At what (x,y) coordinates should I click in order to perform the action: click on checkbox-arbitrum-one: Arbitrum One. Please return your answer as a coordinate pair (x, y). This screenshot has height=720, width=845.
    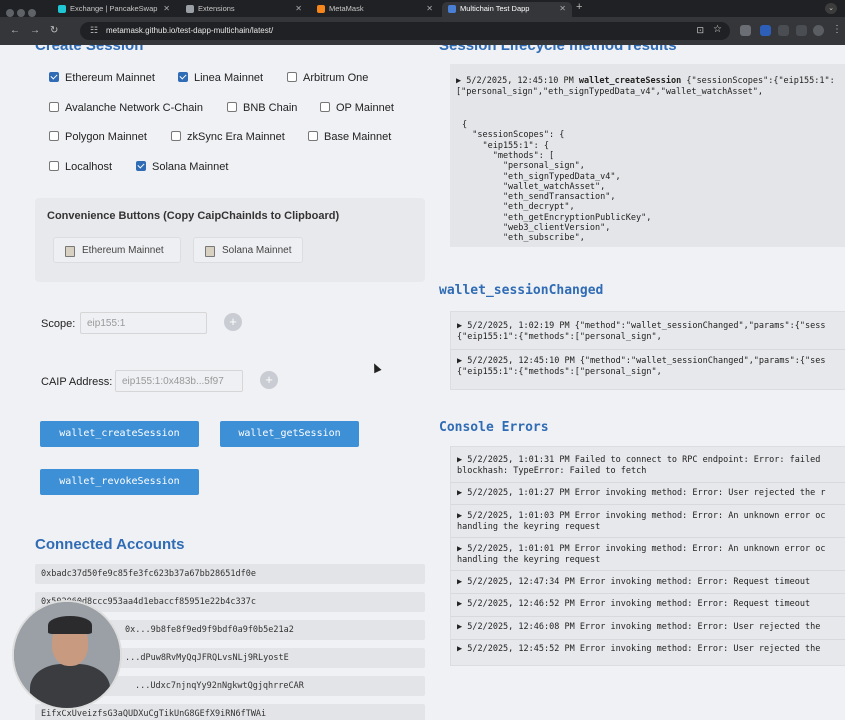
    Looking at the image, I should click on (327, 78).